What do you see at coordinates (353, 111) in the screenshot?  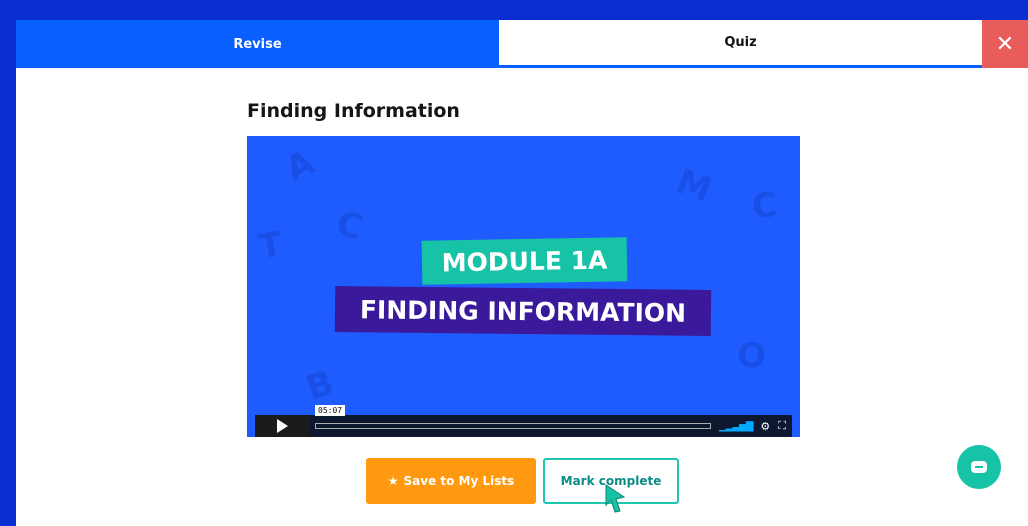 I see `lesson-title: Finding Information` at bounding box center [353, 111].